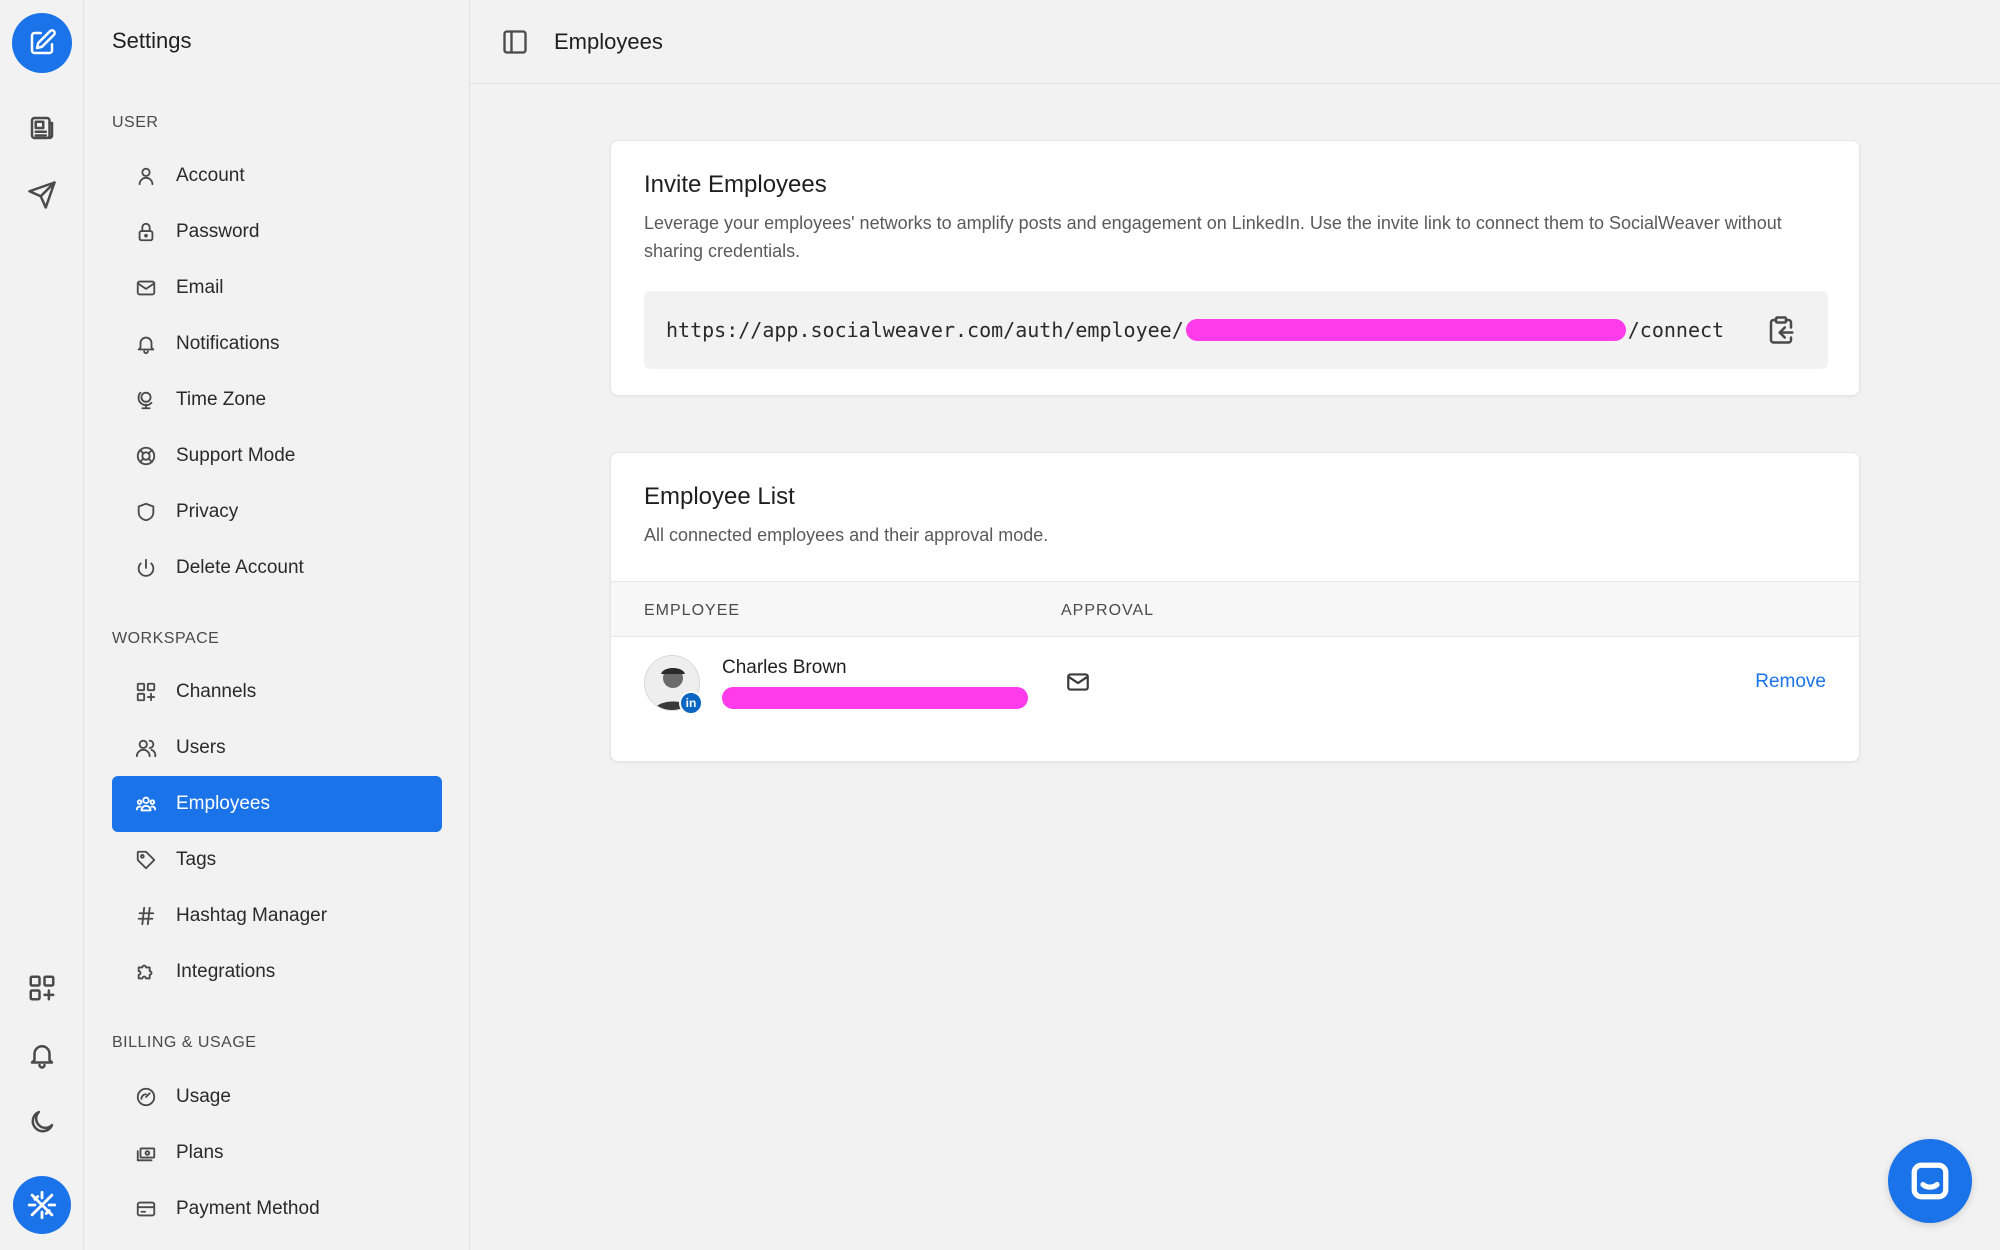 The height and width of the screenshot is (1250, 2000). Describe the element at coordinates (216, 691) in the screenshot. I see `sidebar-item-label: Channels` at that location.